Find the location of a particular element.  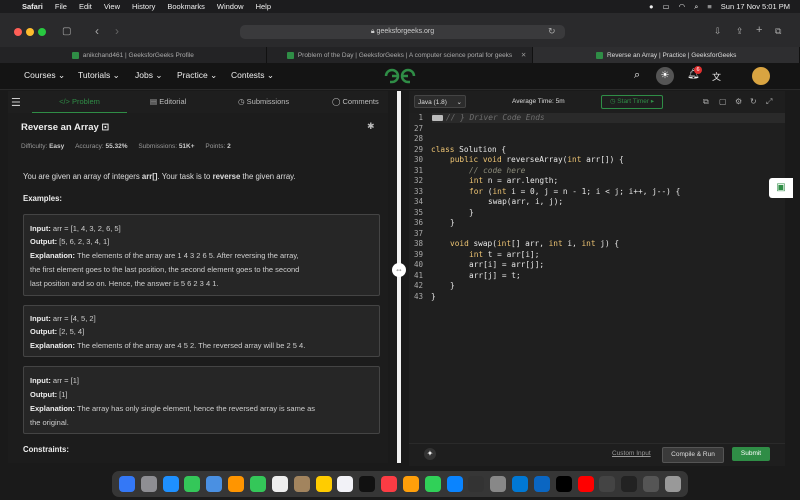

avatar is located at coordinates (761, 76).